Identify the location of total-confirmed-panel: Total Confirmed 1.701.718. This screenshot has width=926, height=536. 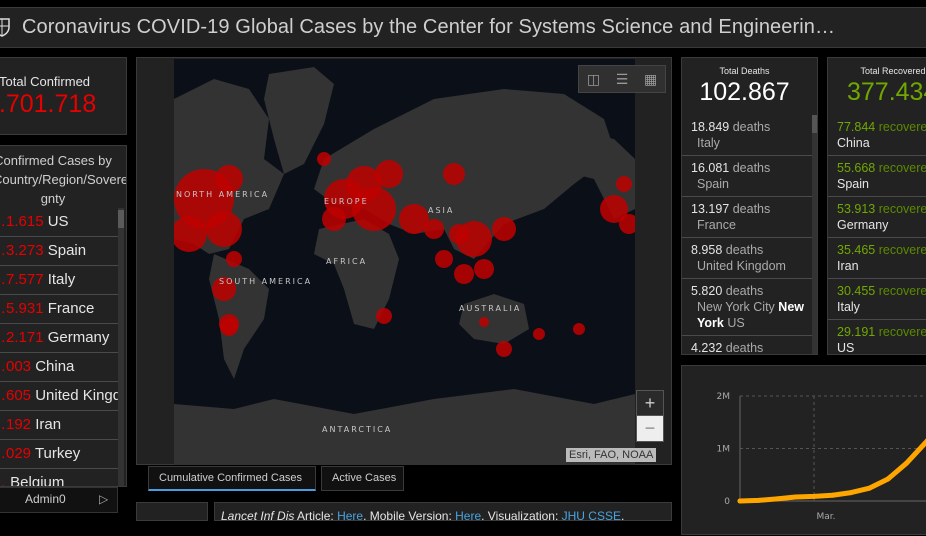
(63, 96).